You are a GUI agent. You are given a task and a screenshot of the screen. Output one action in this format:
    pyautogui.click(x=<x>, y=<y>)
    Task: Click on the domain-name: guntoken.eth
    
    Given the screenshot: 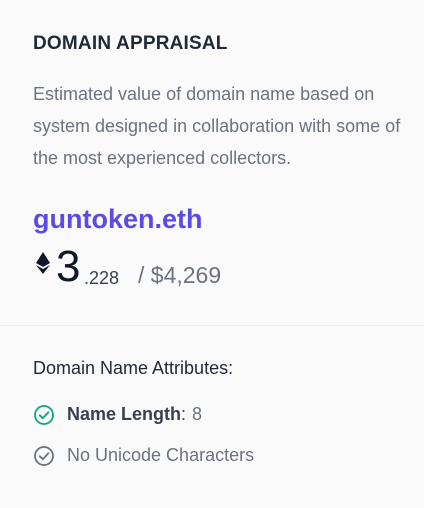 What is the action you would take?
    pyautogui.click(x=118, y=219)
    